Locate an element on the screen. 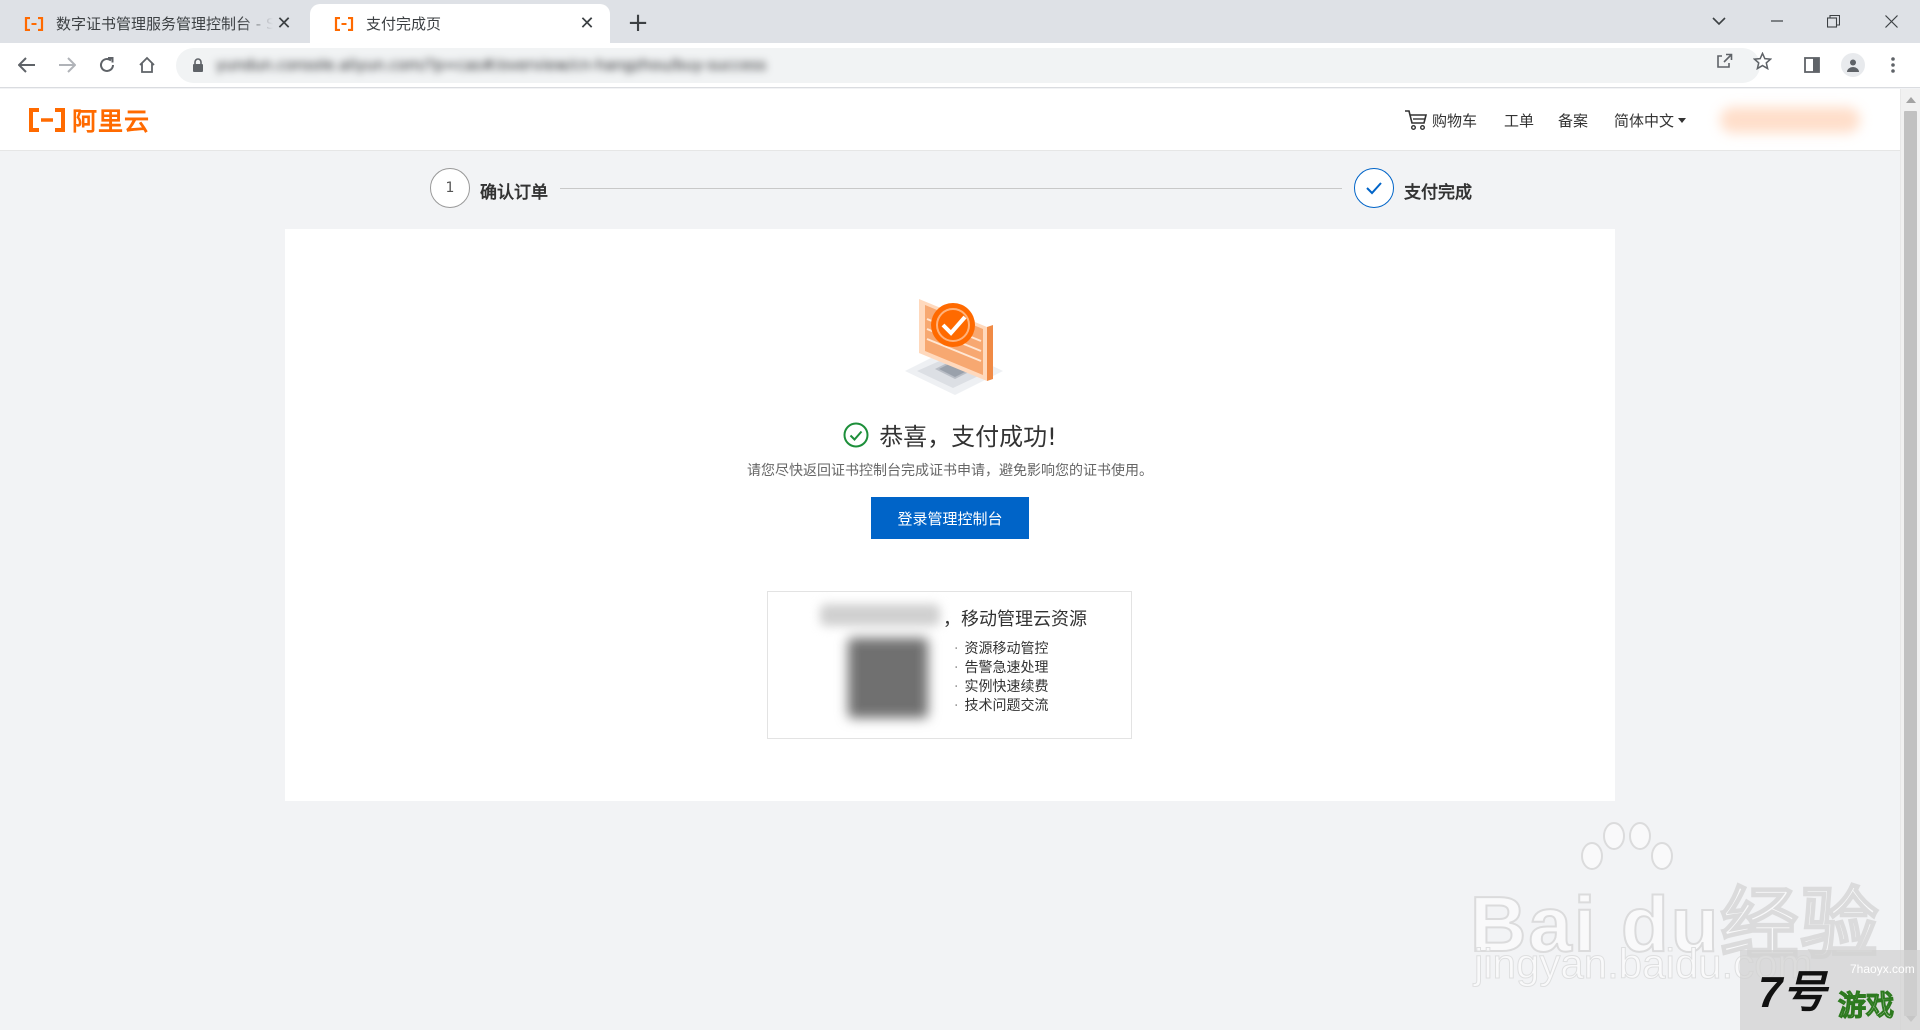 The image size is (1920, 1030). mobile-app-promo: ，移动管理云资源 · 资源移动管控 · 告警急速处理 · 实例快速续费 · 技术问题交流 is located at coordinates (949, 665).